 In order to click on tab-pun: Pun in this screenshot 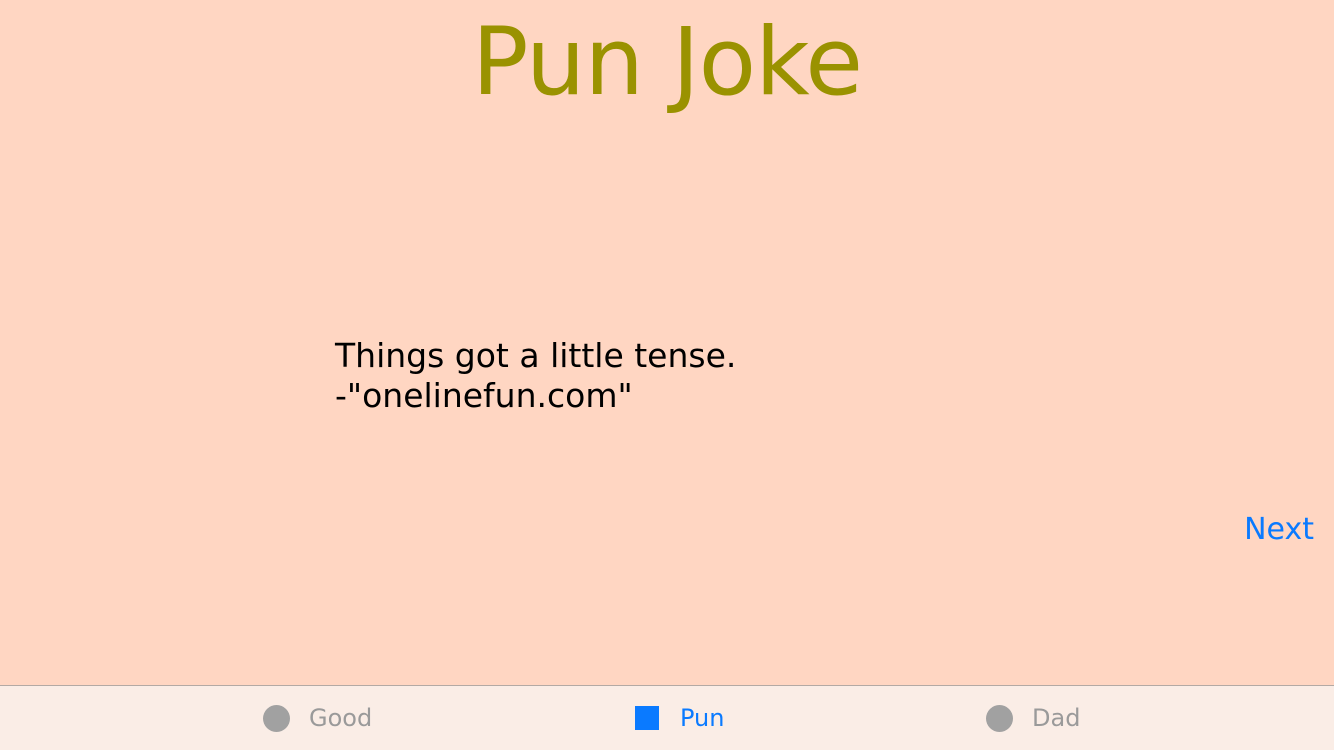, I will do `click(679, 718)`.